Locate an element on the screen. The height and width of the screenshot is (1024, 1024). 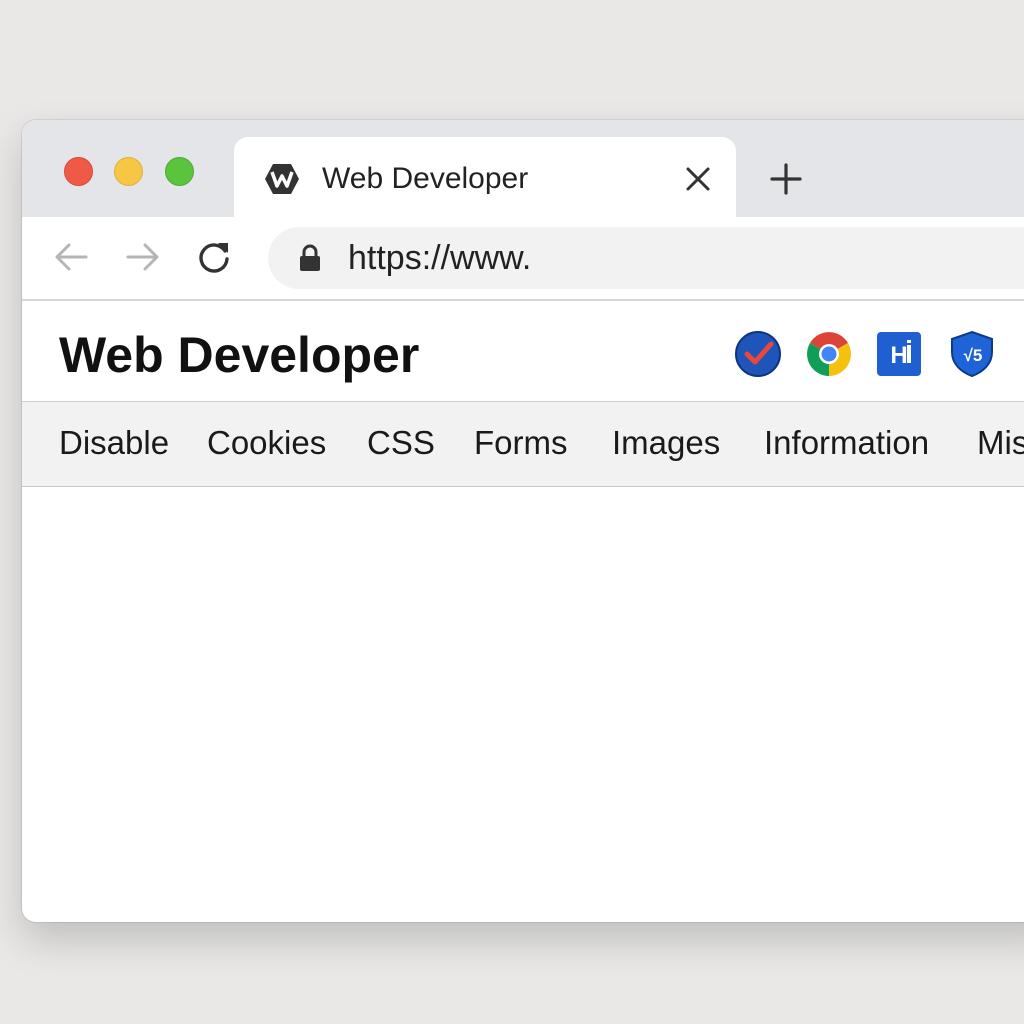
close-window-button is located at coordinates (78, 171).